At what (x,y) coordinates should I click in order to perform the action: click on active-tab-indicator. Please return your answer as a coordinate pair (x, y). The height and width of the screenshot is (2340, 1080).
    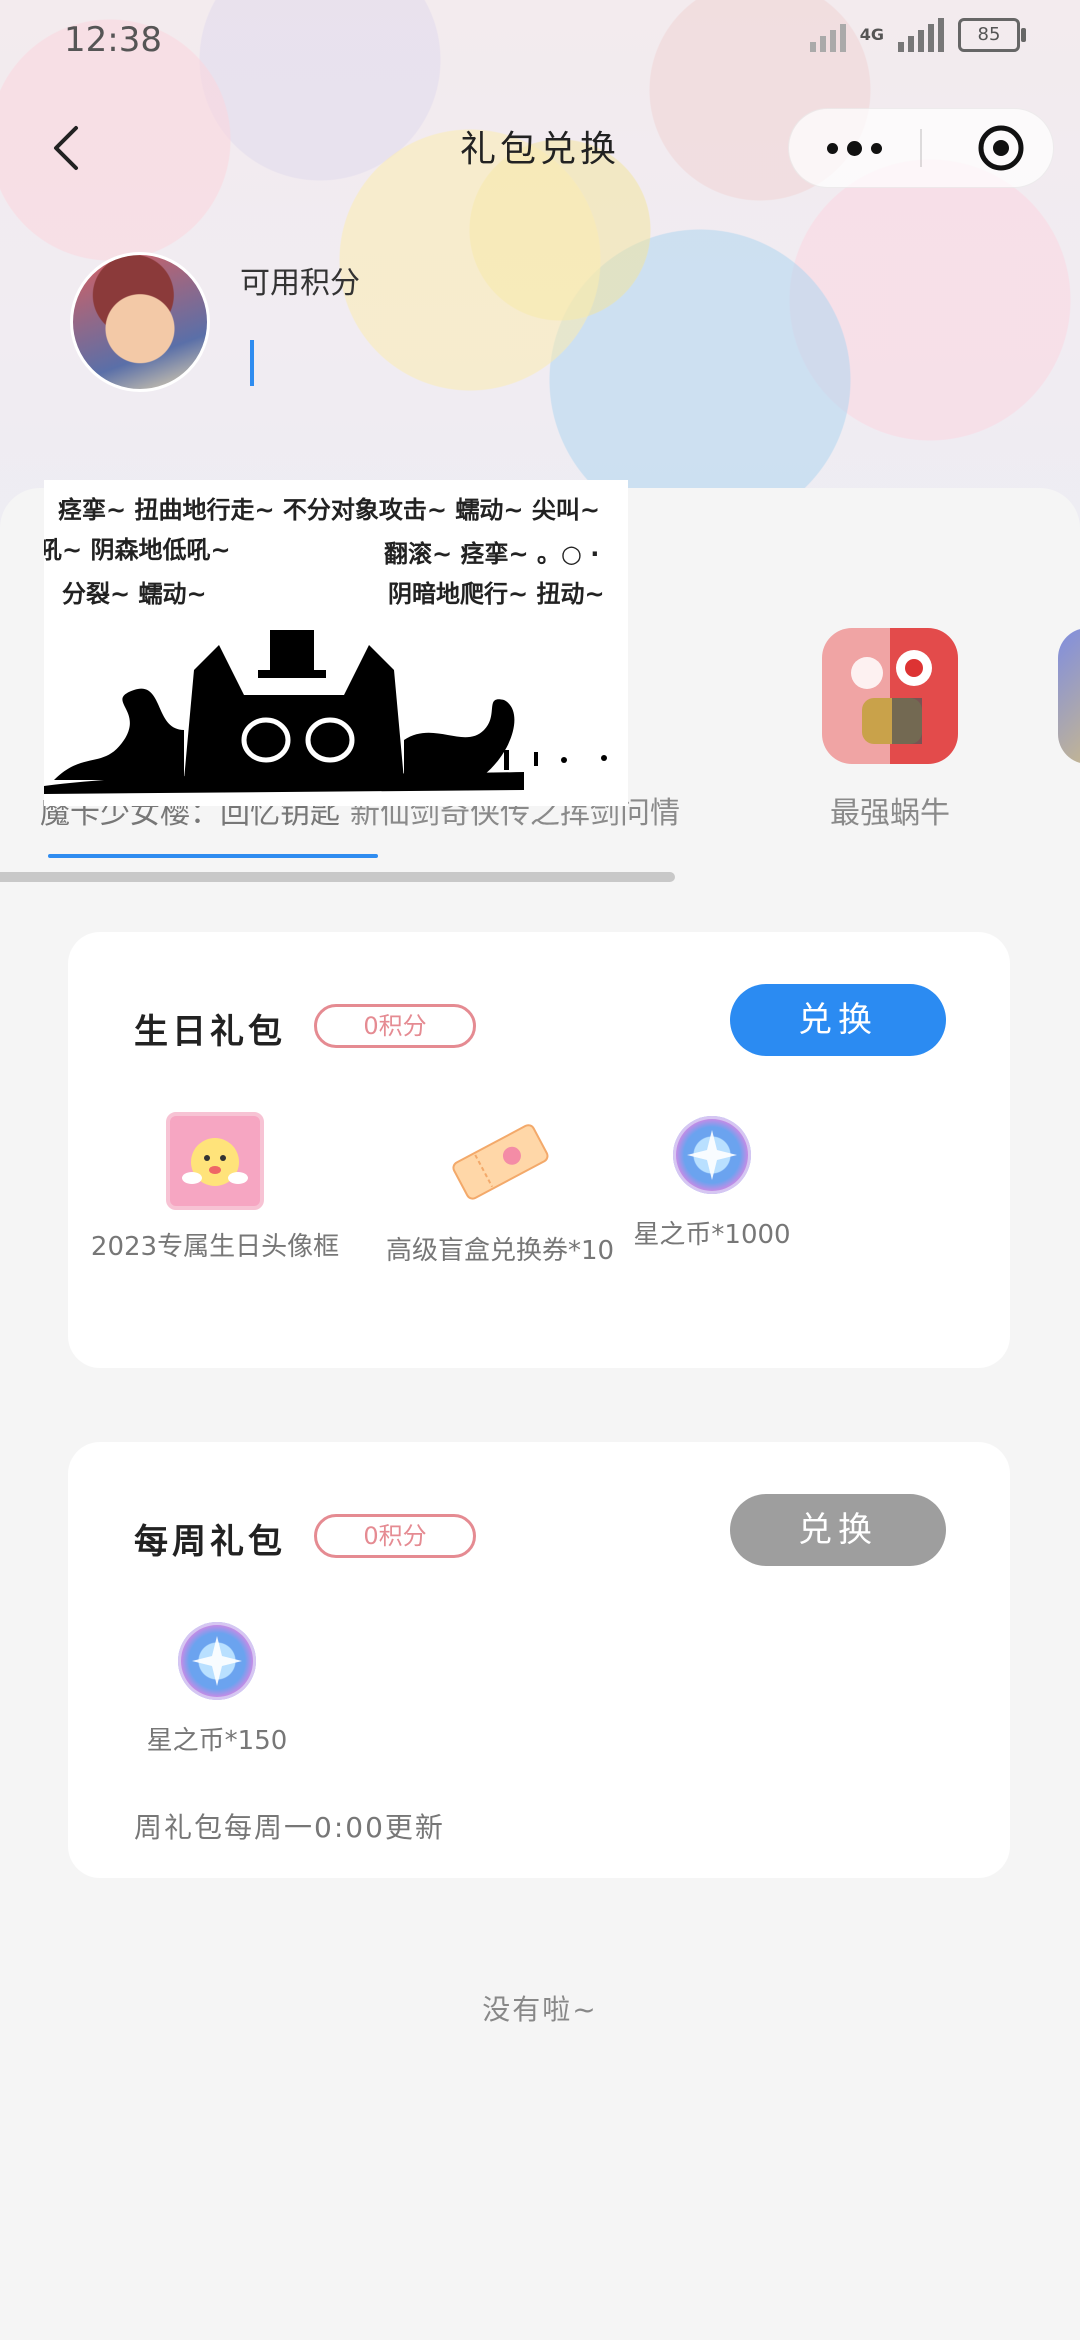
    Looking at the image, I should click on (213, 856).